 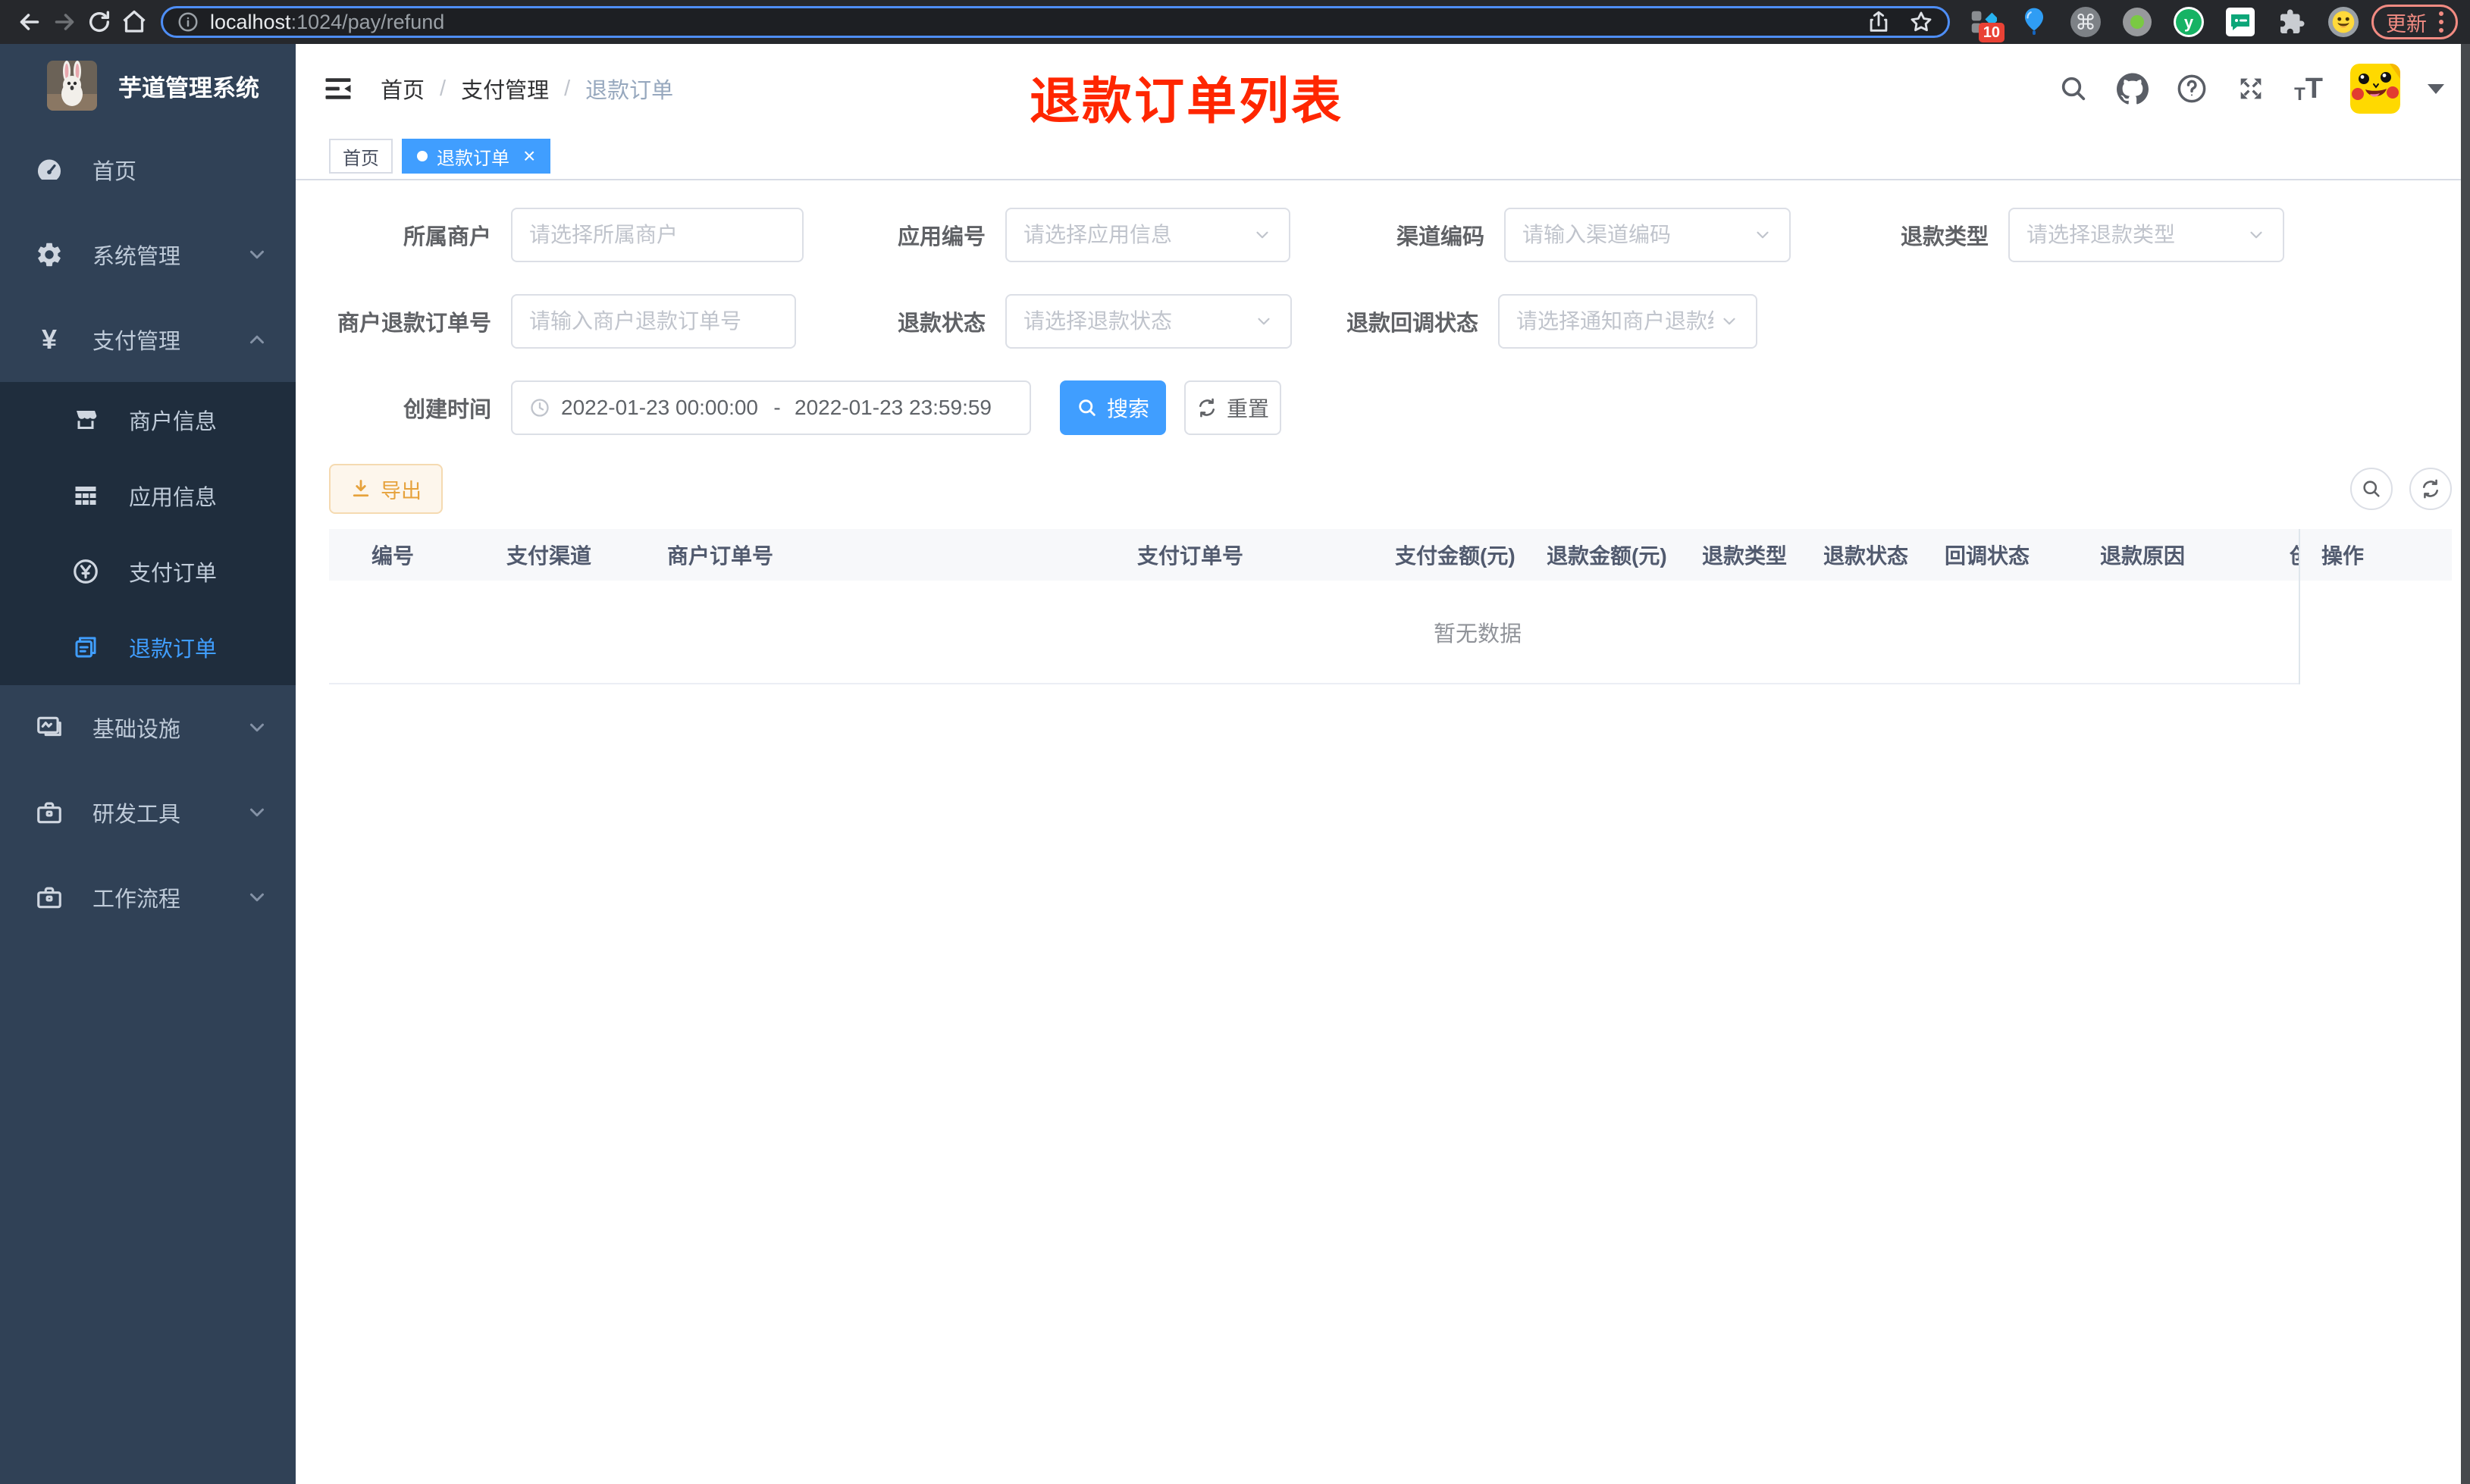 I want to click on browser-menu-icon, so click(x=2441, y=22).